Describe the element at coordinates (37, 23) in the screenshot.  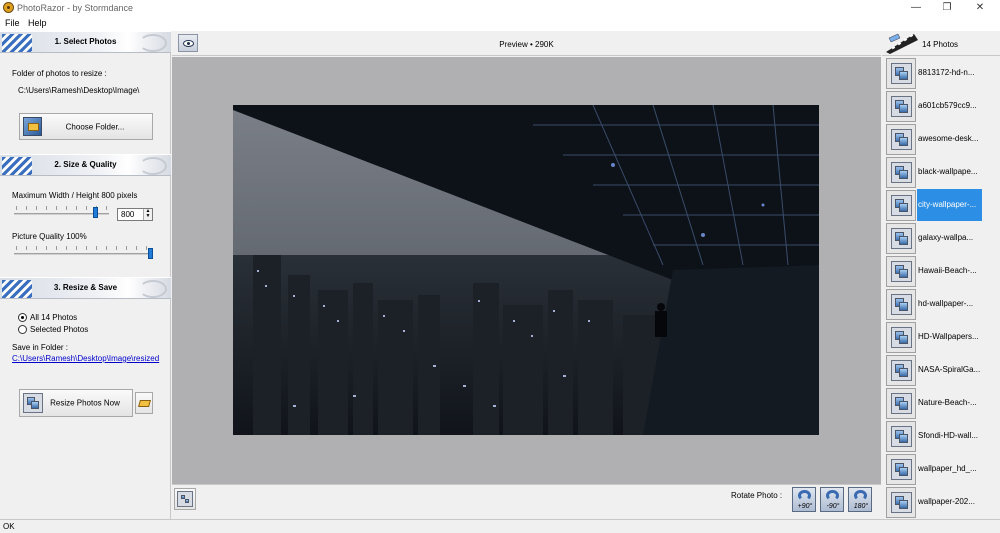
I see `menu-help: Help` at that location.